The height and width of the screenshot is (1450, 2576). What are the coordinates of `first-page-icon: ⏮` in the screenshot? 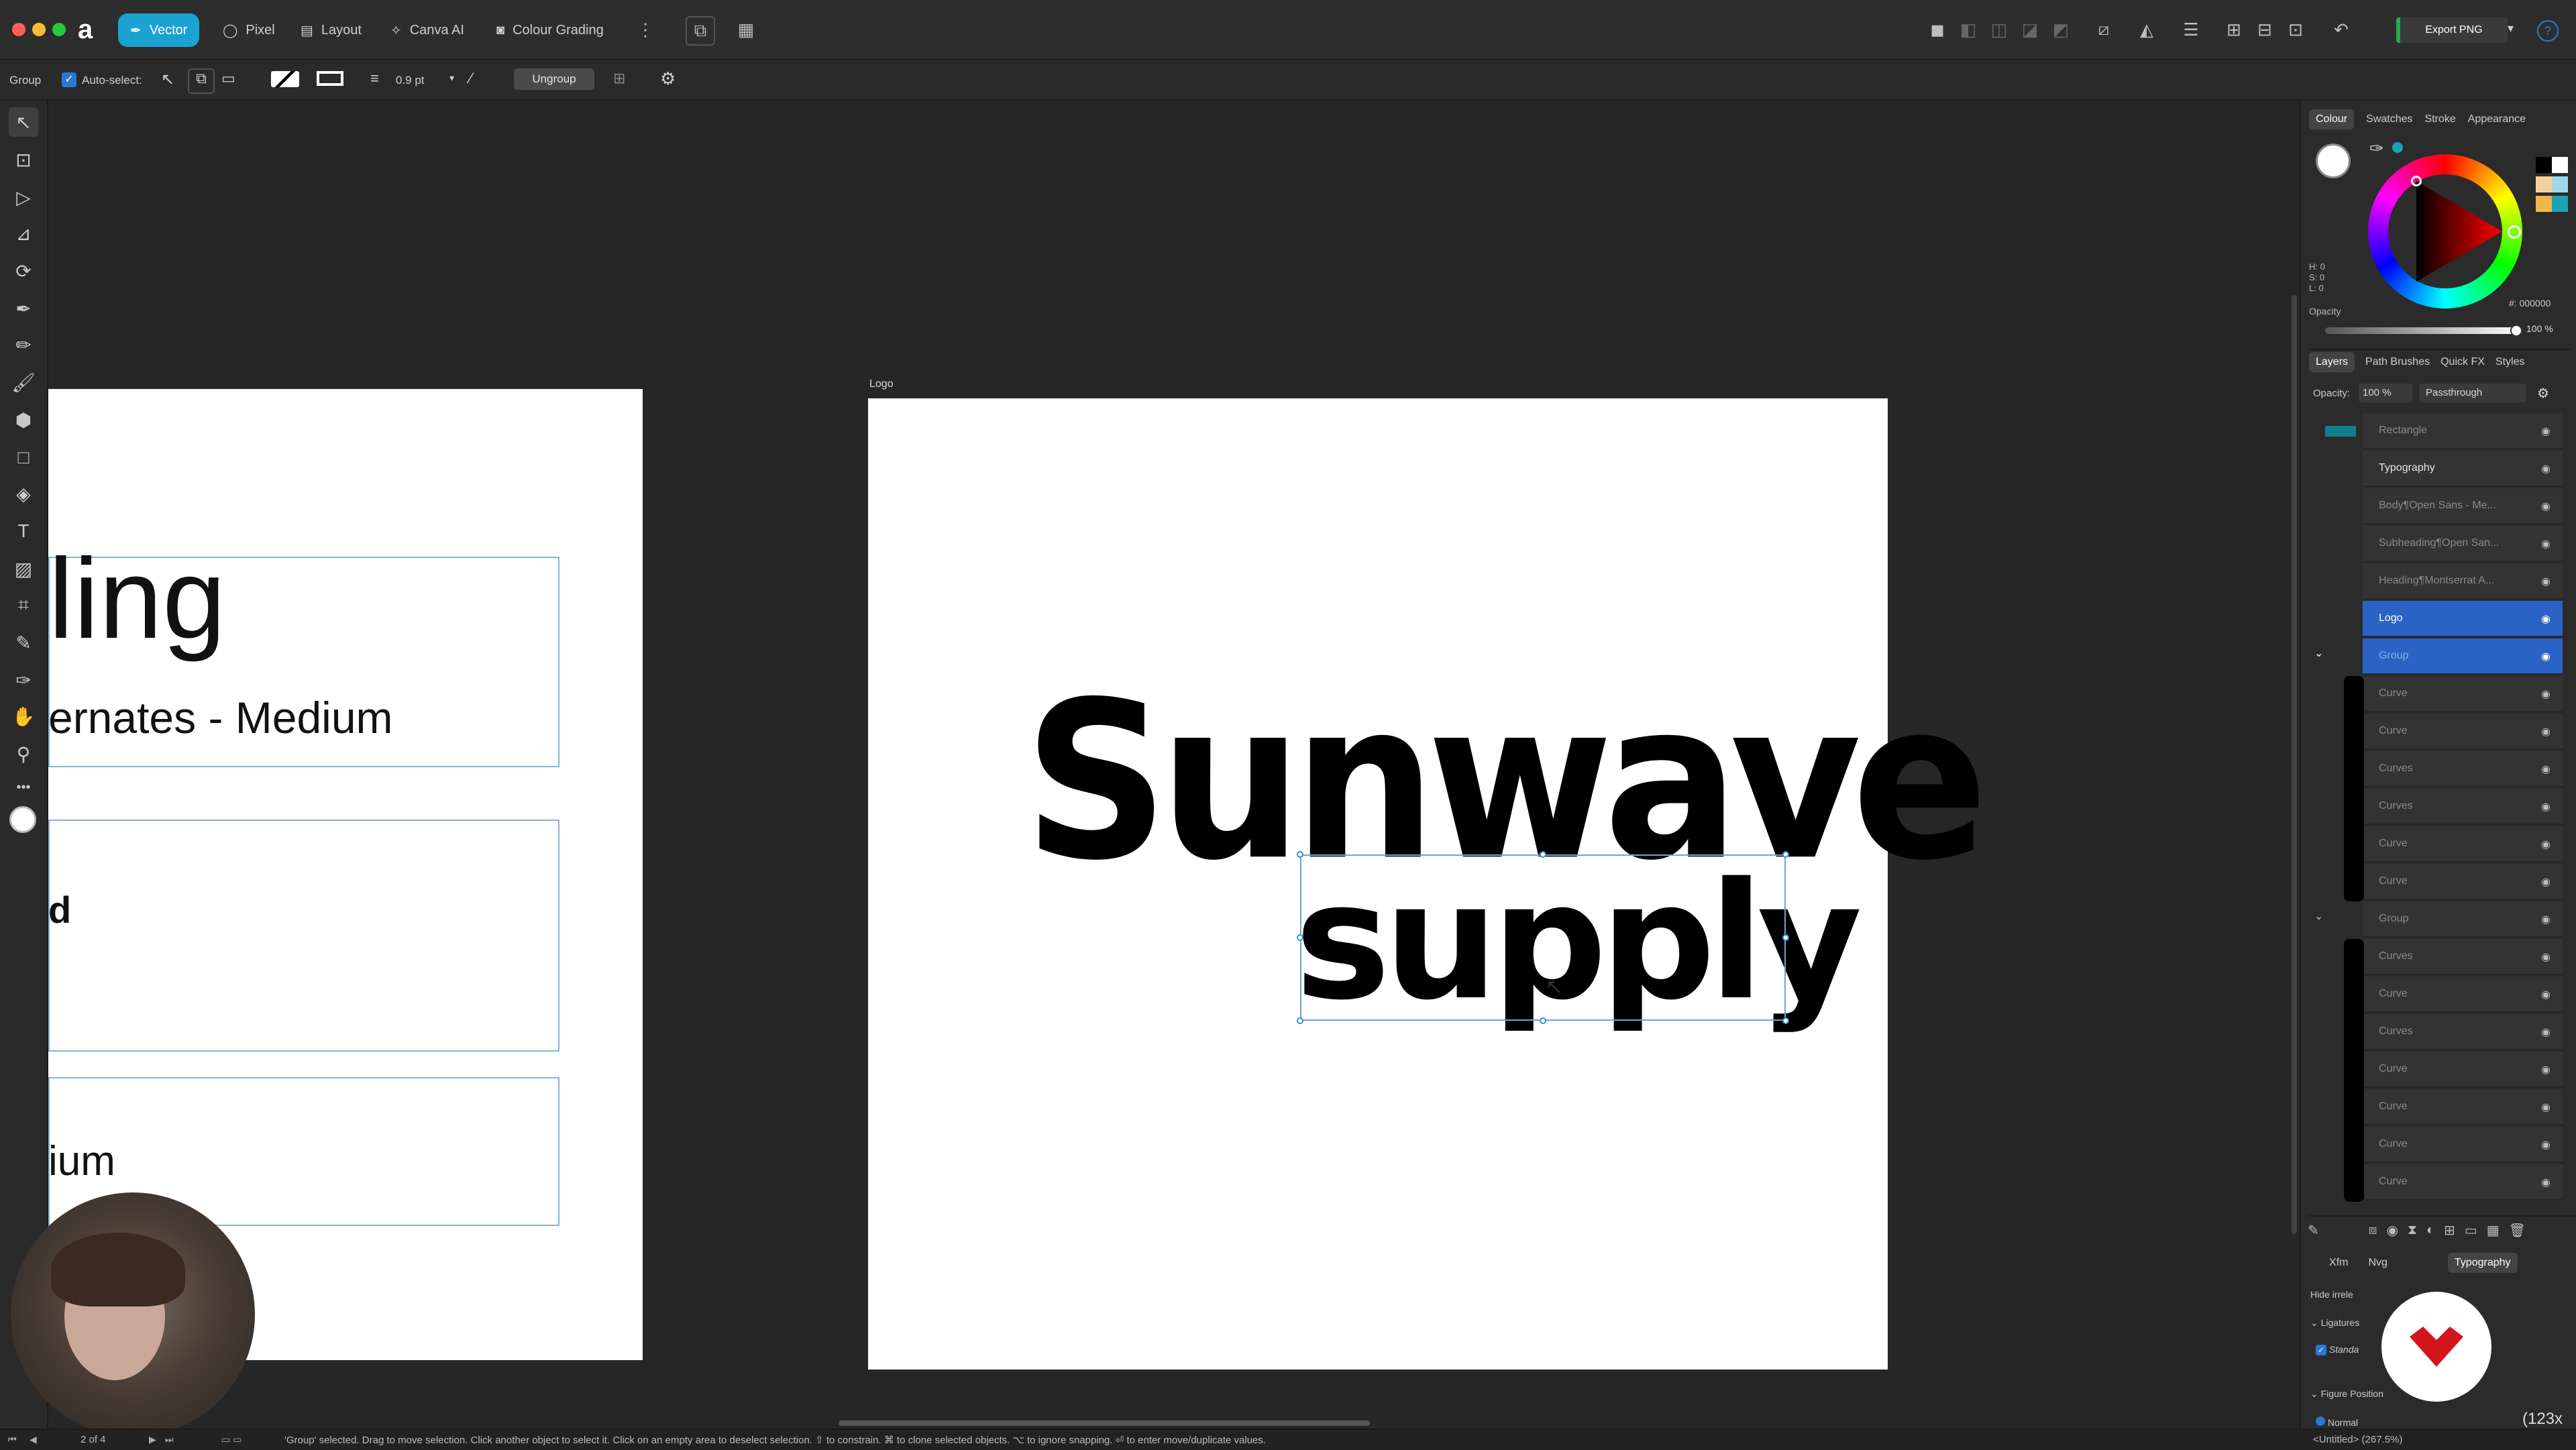 It's located at (12, 1439).